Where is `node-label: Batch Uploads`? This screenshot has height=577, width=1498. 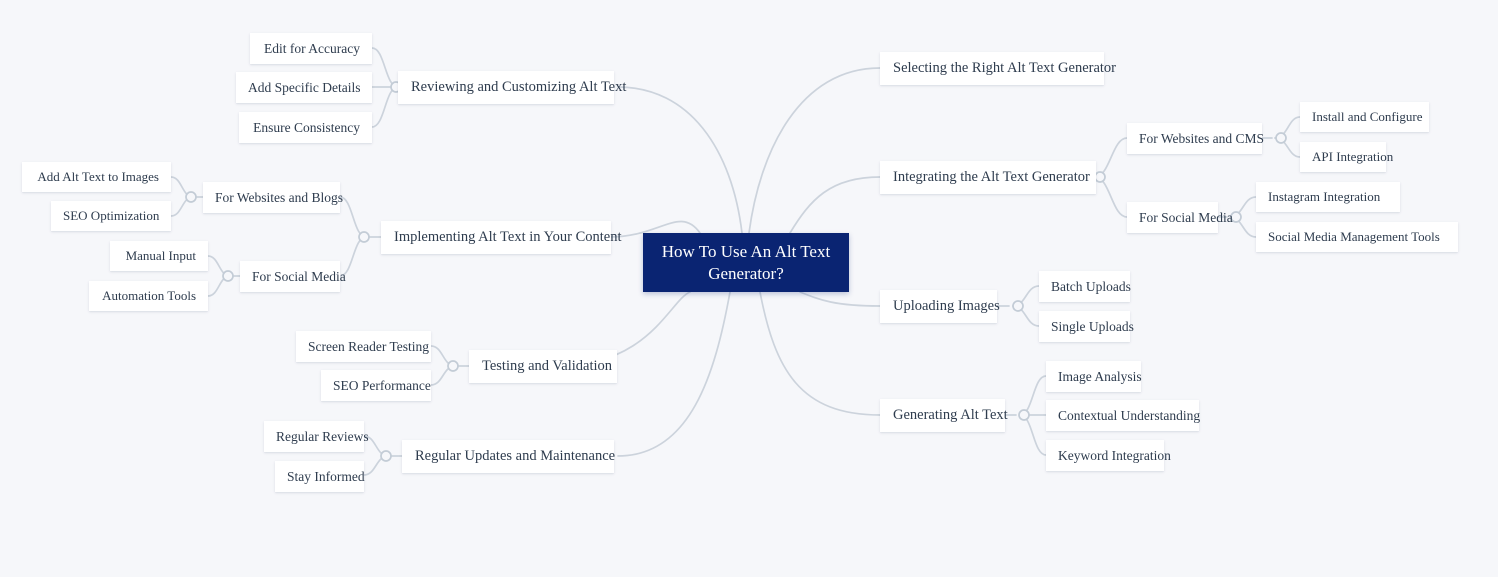
node-label: Batch Uploads is located at coordinates (1091, 286).